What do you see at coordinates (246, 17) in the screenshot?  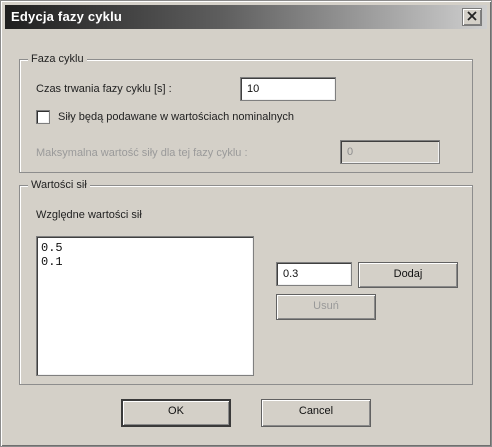 I see `title-bar: Edycja fazy cyklu` at bounding box center [246, 17].